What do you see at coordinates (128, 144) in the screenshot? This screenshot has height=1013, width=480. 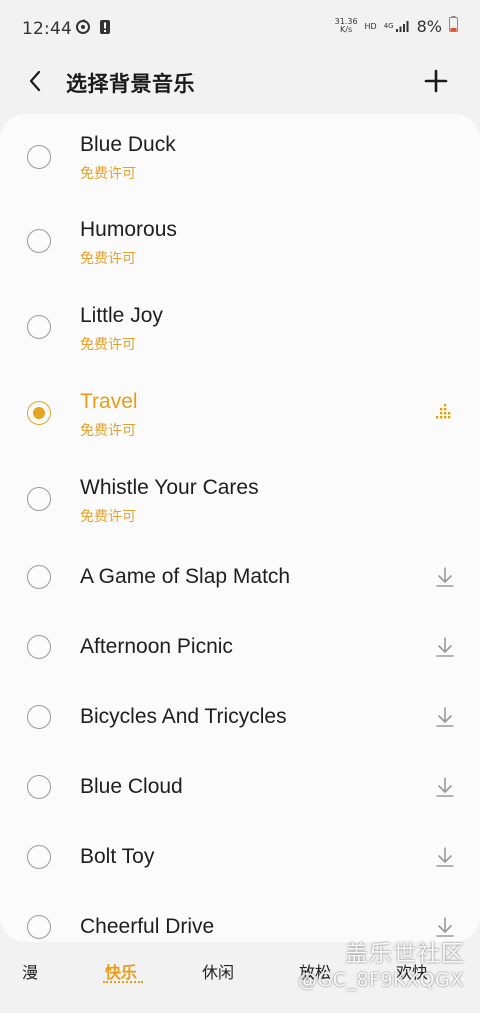 I see `track-name: Blue Duck` at bounding box center [128, 144].